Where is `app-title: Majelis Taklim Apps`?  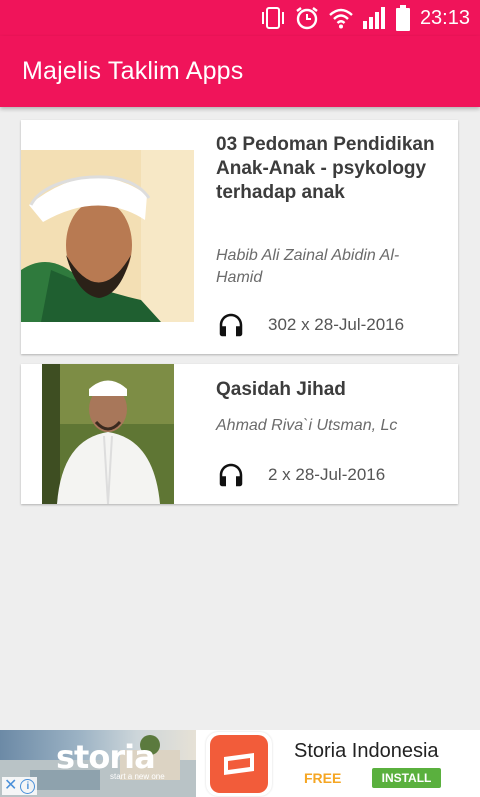 app-title: Majelis Taklim Apps is located at coordinates (133, 71).